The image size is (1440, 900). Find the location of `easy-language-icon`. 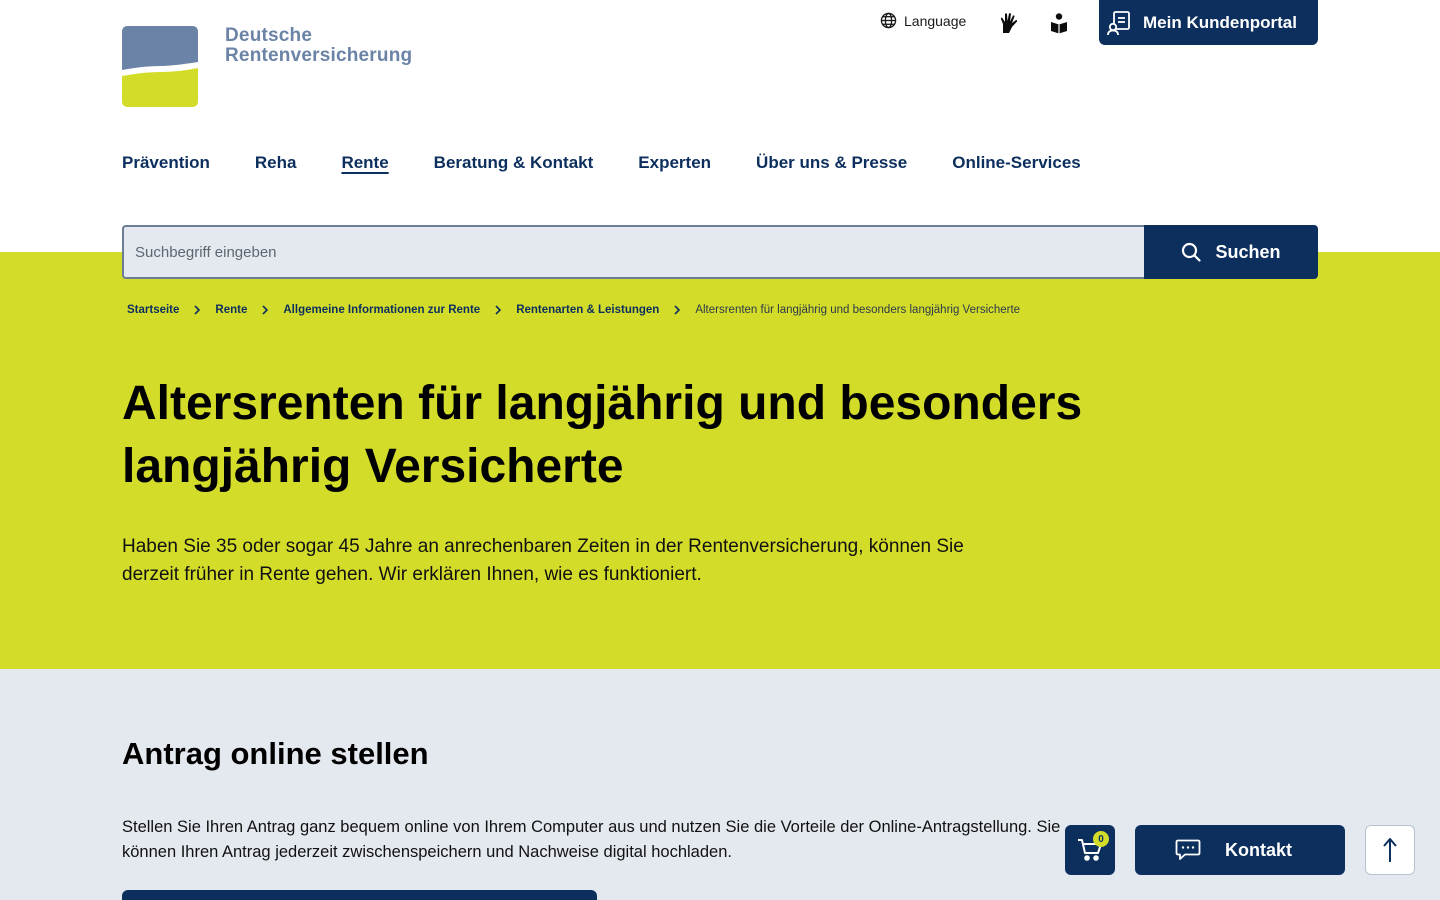

easy-language-icon is located at coordinates (1060, 23).